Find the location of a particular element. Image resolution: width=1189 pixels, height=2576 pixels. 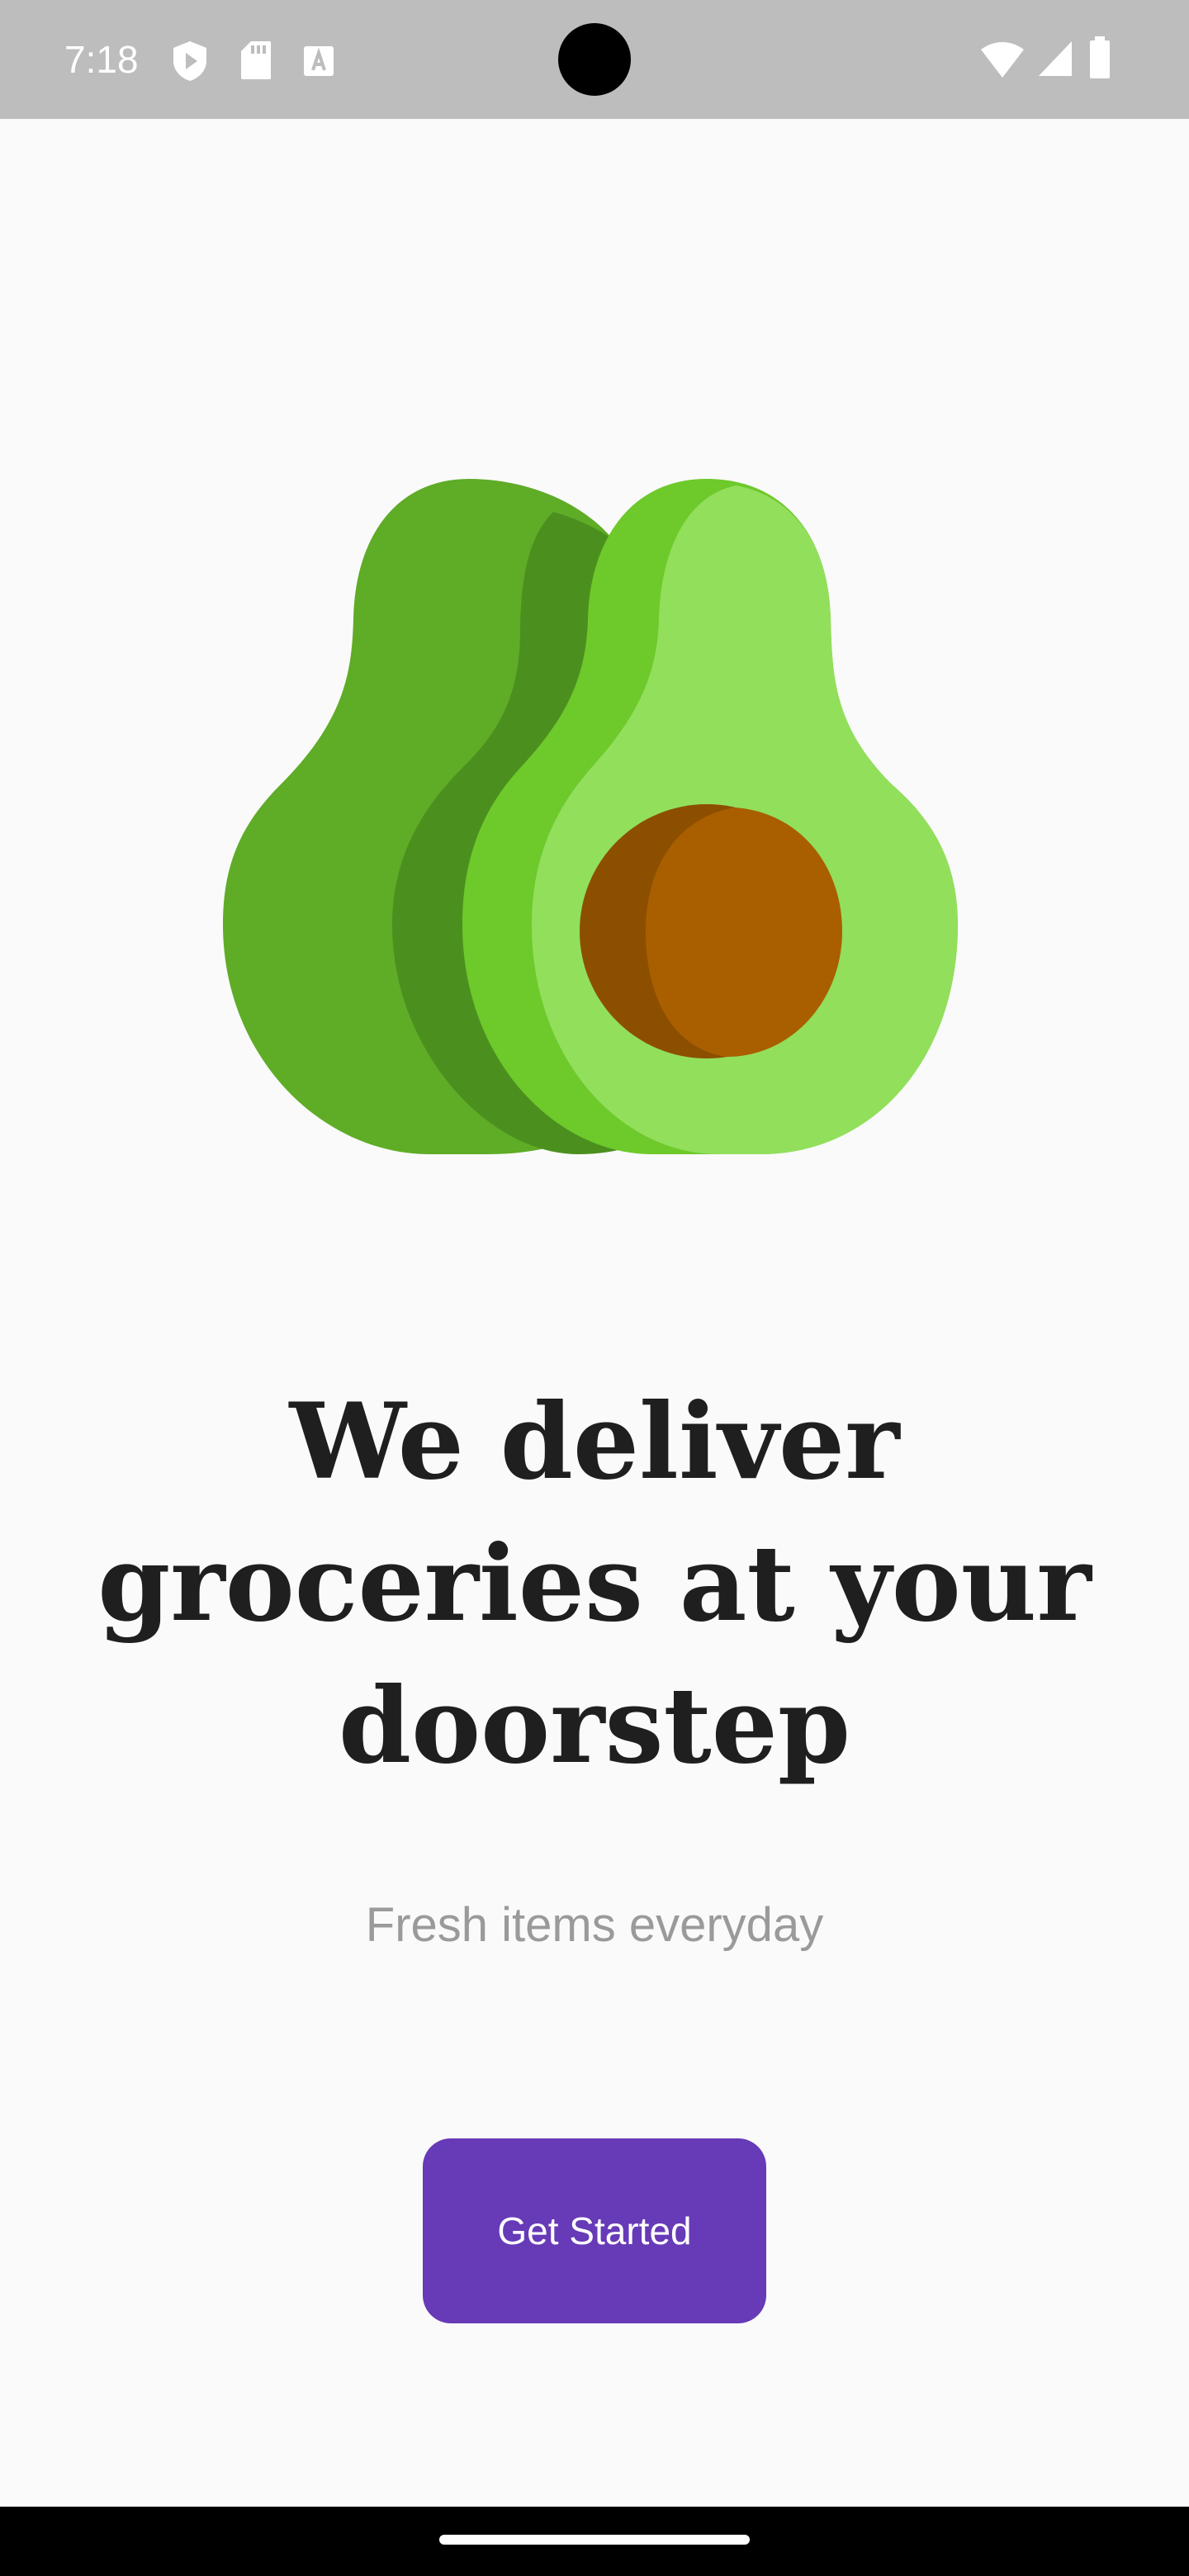

subtitle: Fresh items everyday is located at coordinates (594, 1925).